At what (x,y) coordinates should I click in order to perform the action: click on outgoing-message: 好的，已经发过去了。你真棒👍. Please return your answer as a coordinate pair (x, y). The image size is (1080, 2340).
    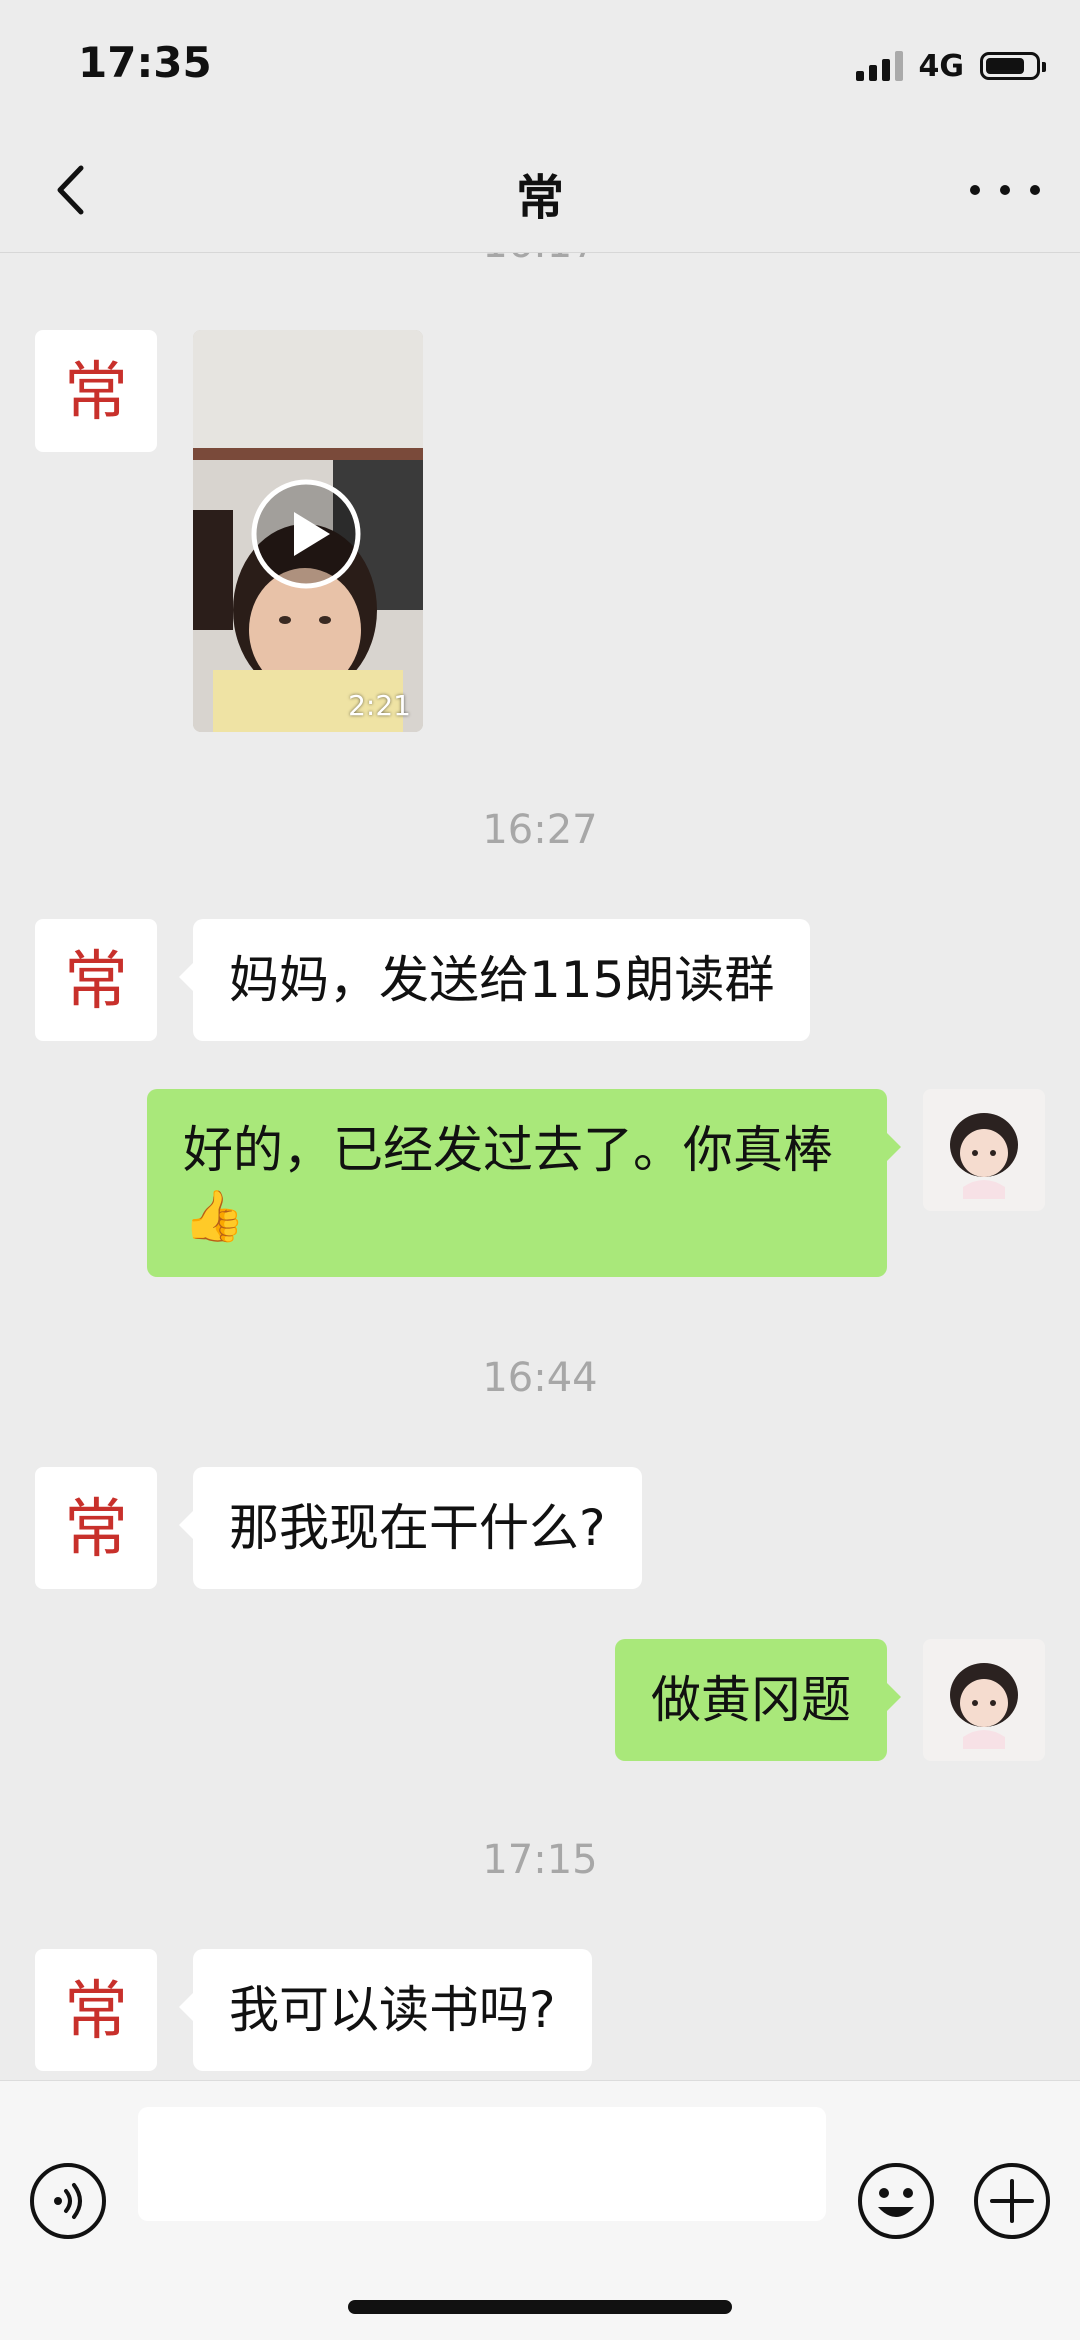
    Looking at the image, I should click on (524, 1183).